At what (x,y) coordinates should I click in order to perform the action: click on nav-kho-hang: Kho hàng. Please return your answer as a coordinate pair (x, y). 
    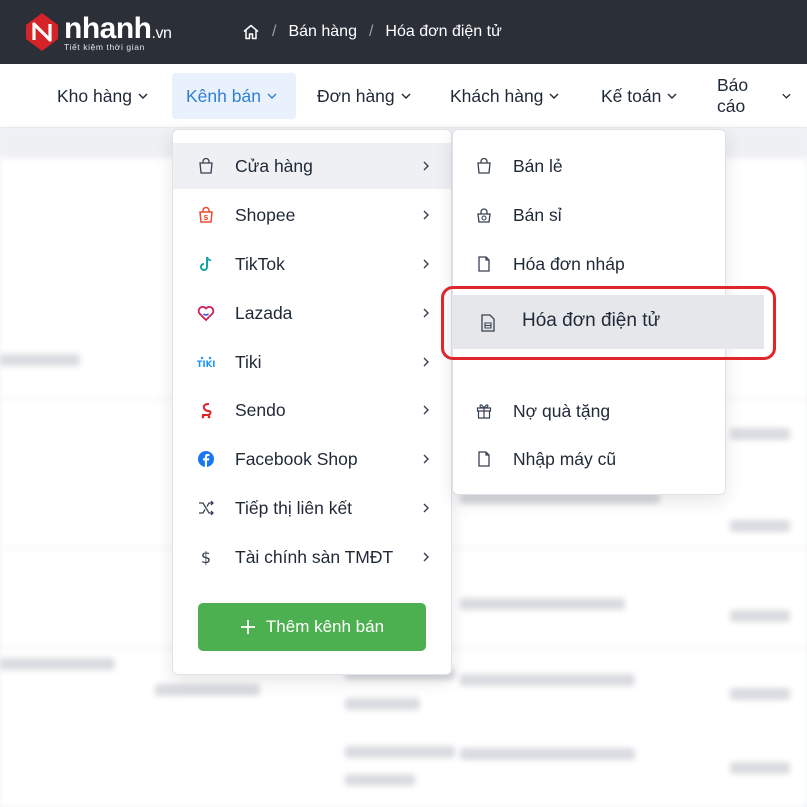
    Looking at the image, I should click on (103, 96).